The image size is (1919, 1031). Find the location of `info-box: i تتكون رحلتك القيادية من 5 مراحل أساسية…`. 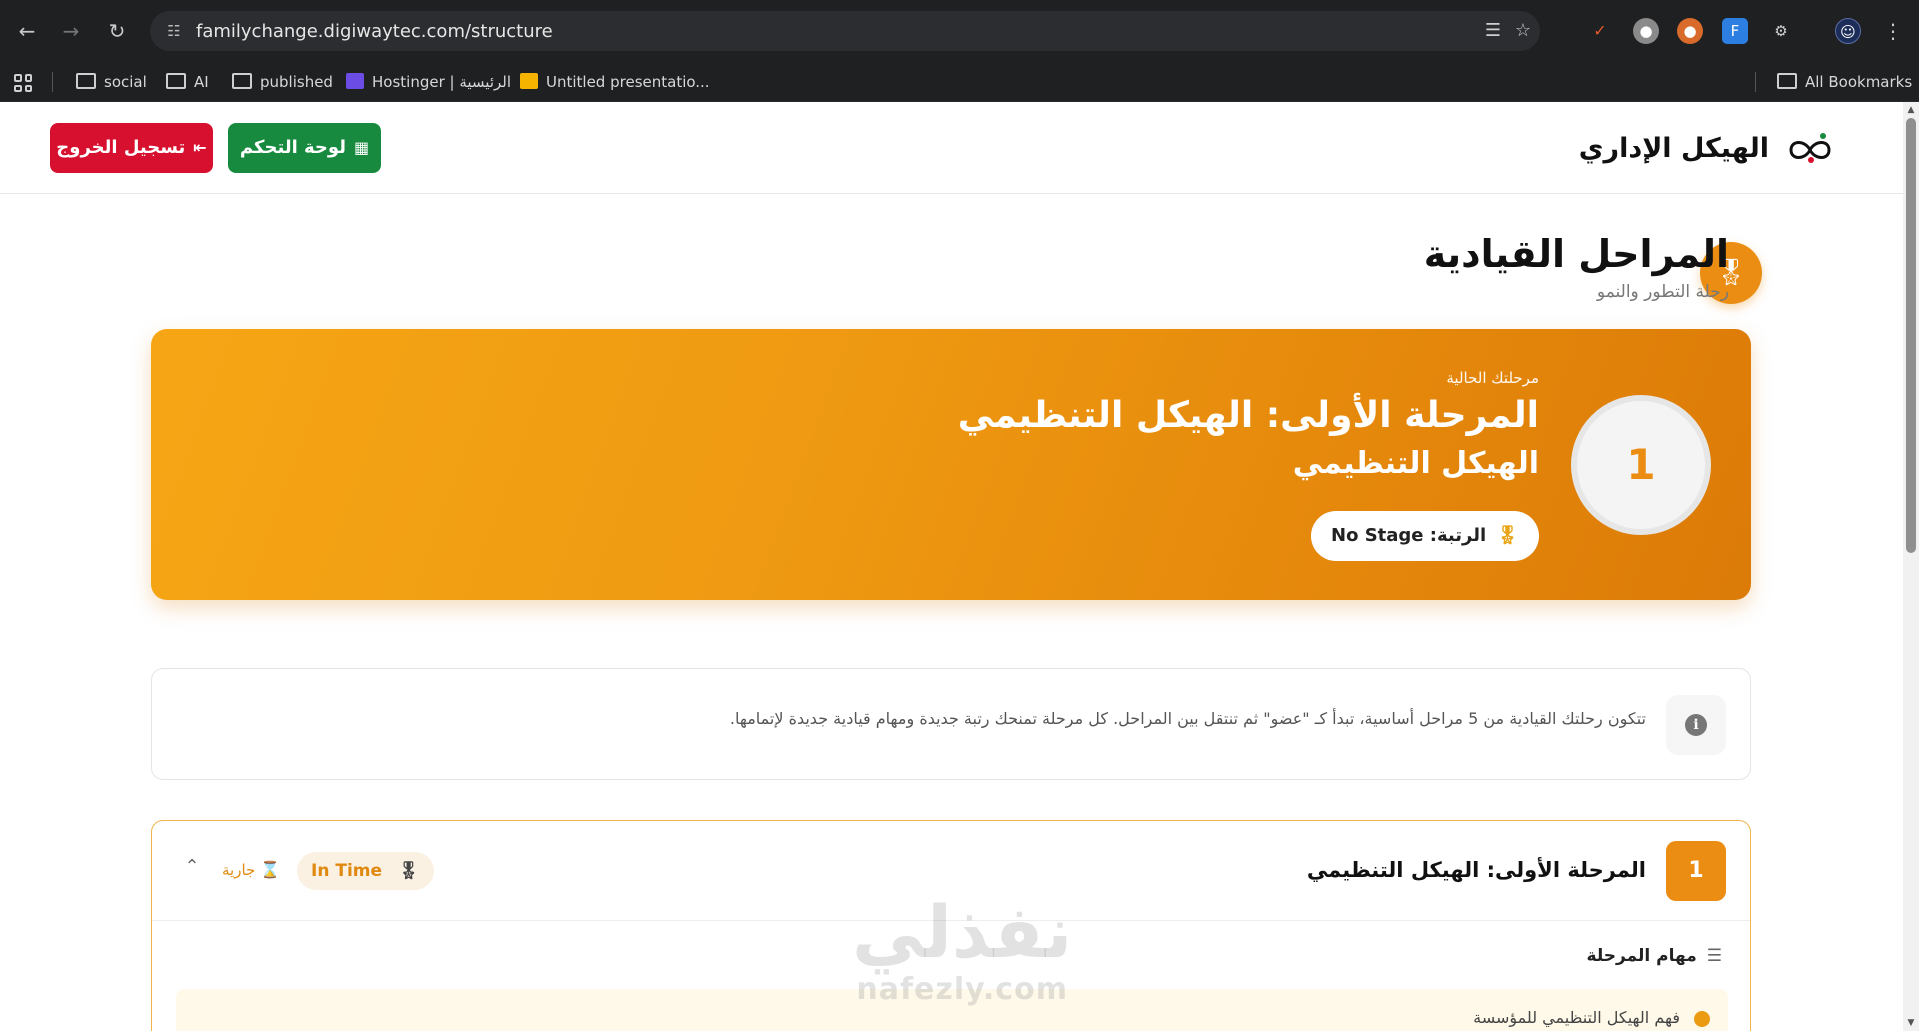

info-box: i تتكون رحلتك القيادية من 5 مراحل أساسية… is located at coordinates (951, 724).